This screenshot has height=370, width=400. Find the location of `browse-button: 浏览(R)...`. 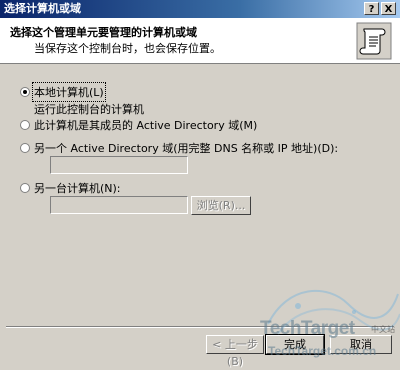

browse-button: 浏览(R)... is located at coordinates (221, 205).